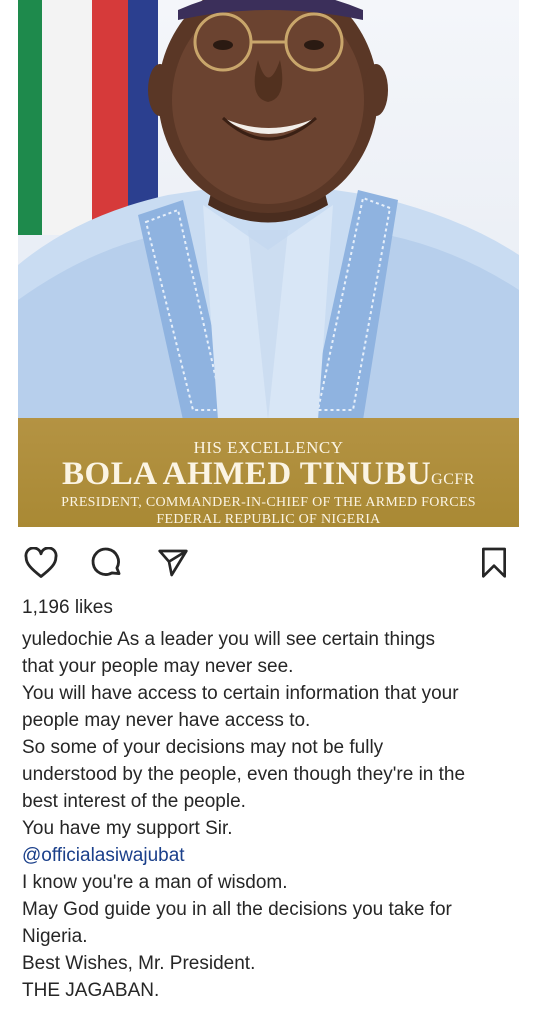  What do you see at coordinates (134, 801) in the screenshot?
I see `caption-line: best interest of the people.` at bounding box center [134, 801].